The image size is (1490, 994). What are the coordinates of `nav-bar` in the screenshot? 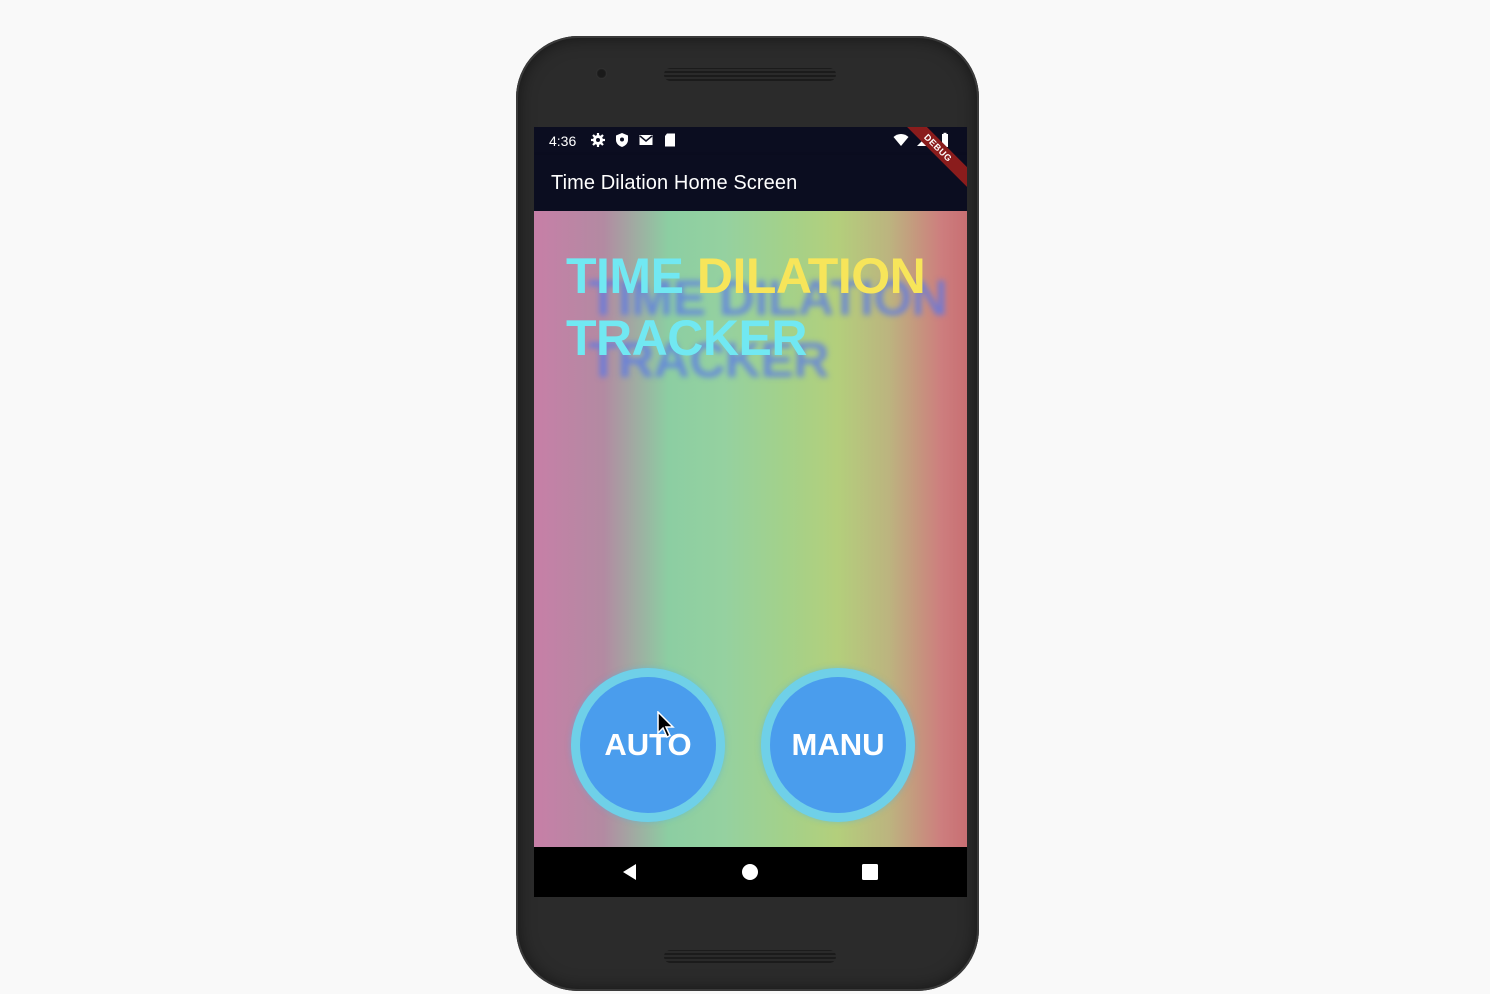 It's located at (750, 872).